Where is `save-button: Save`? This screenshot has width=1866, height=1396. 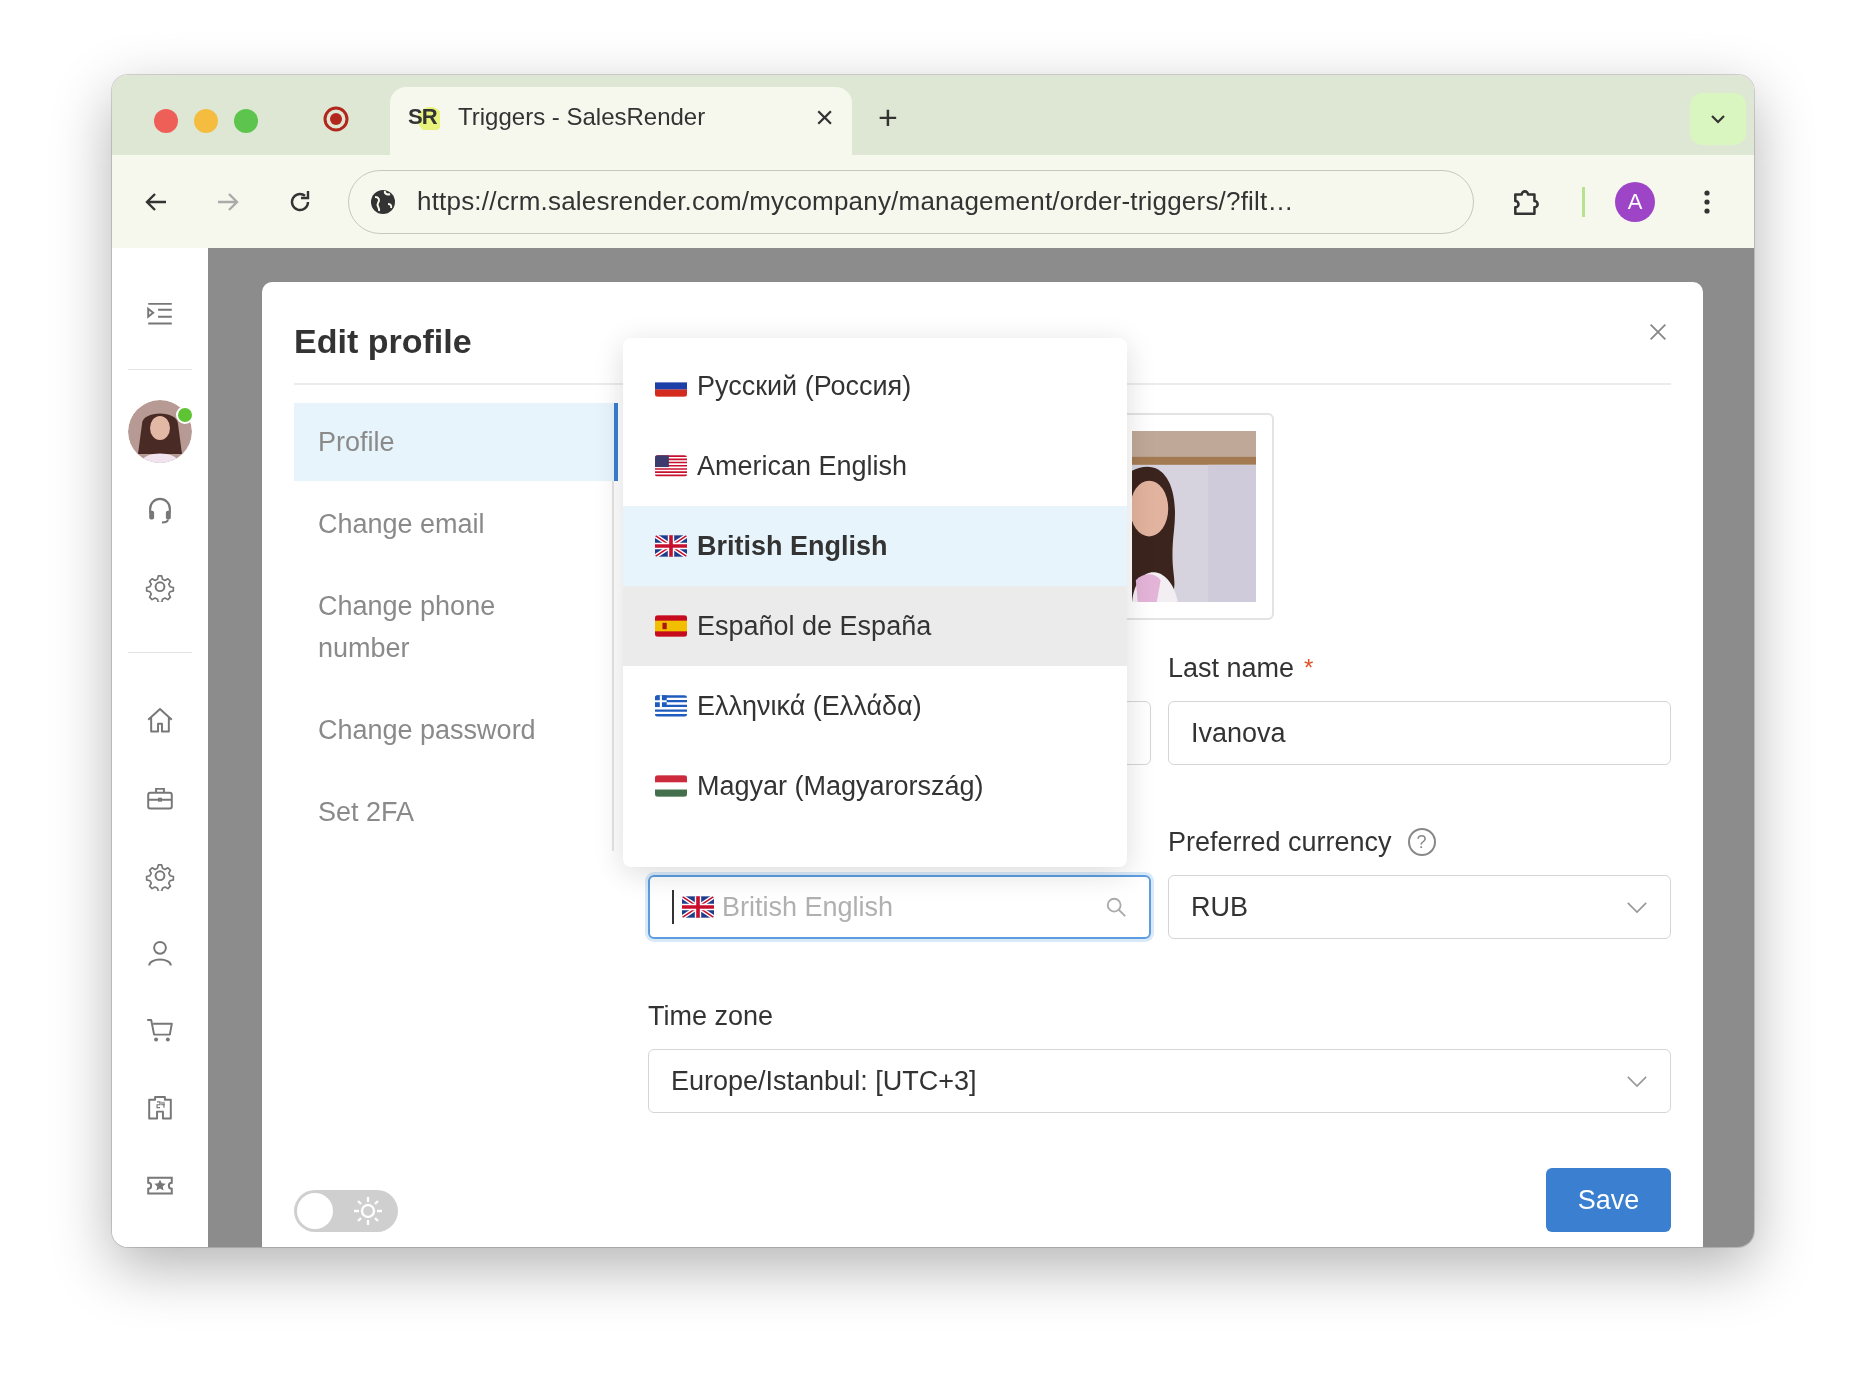 save-button: Save is located at coordinates (1608, 1200).